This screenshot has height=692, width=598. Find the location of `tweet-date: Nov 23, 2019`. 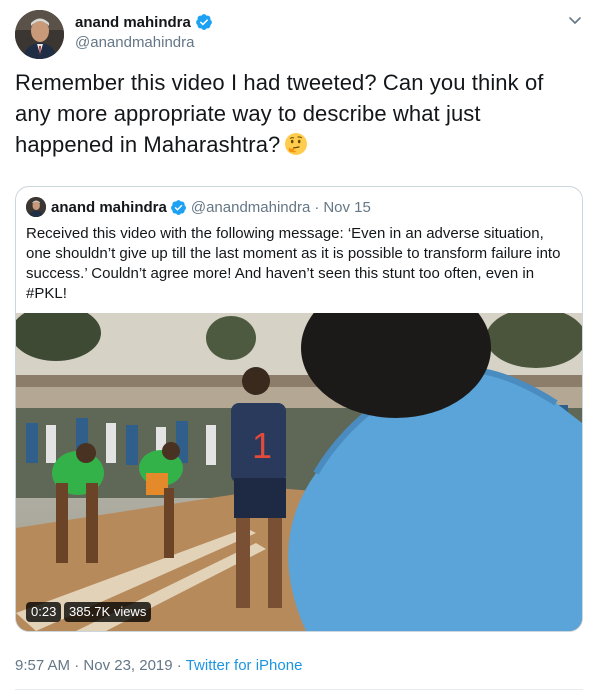

tweet-date: Nov 23, 2019 is located at coordinates (127, 665).